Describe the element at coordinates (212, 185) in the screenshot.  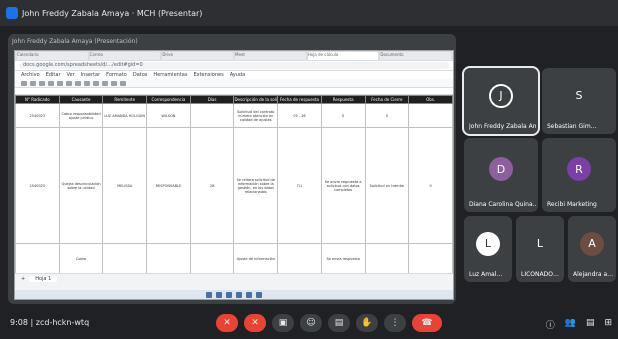
I see `cell: 28` at that location.